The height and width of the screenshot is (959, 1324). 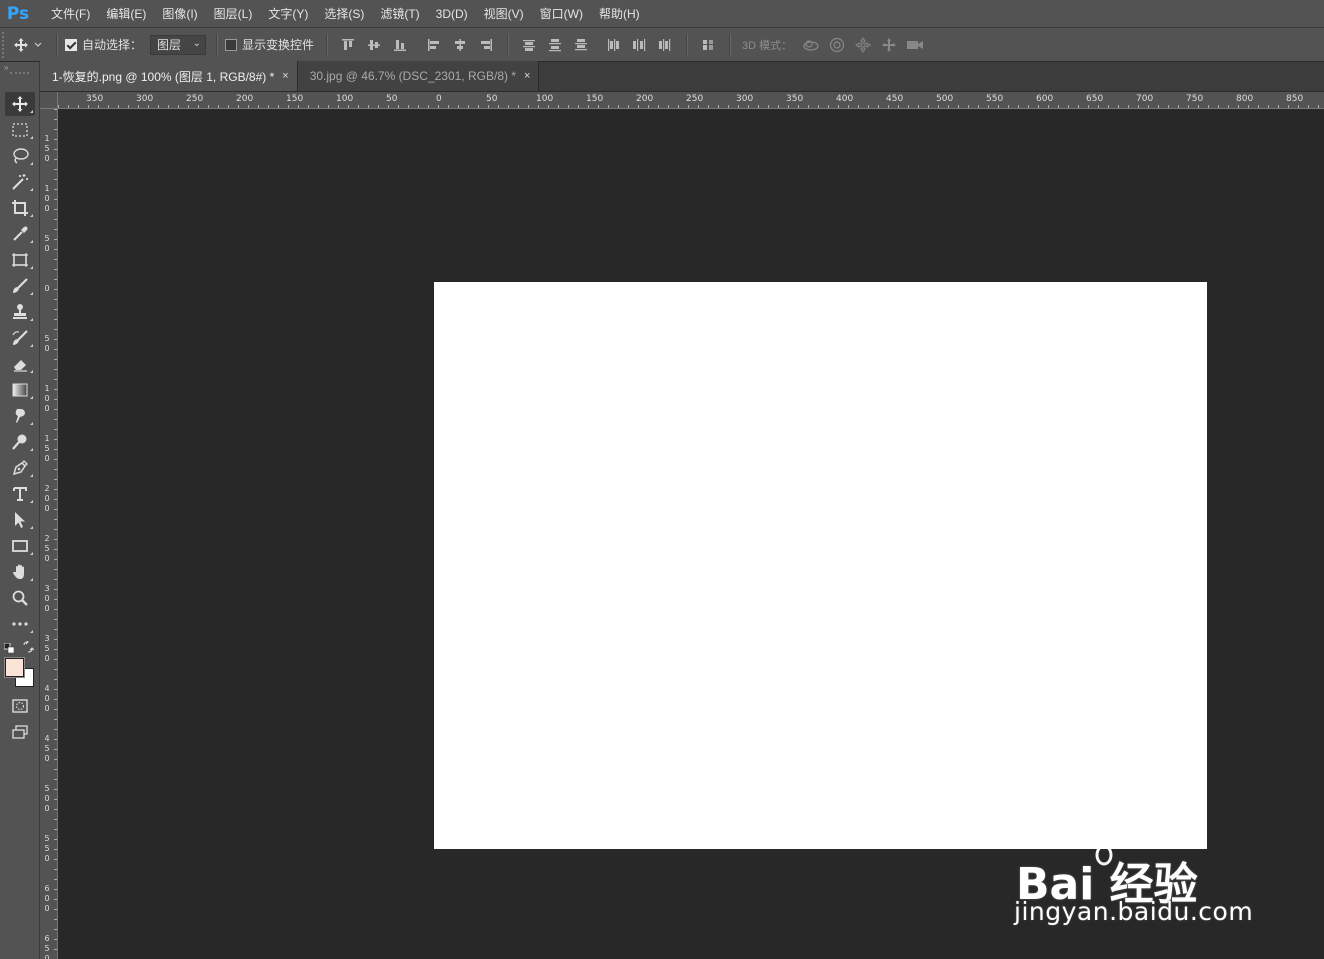 I want to click on 3d-slide-button, so click(x=889, y=45).